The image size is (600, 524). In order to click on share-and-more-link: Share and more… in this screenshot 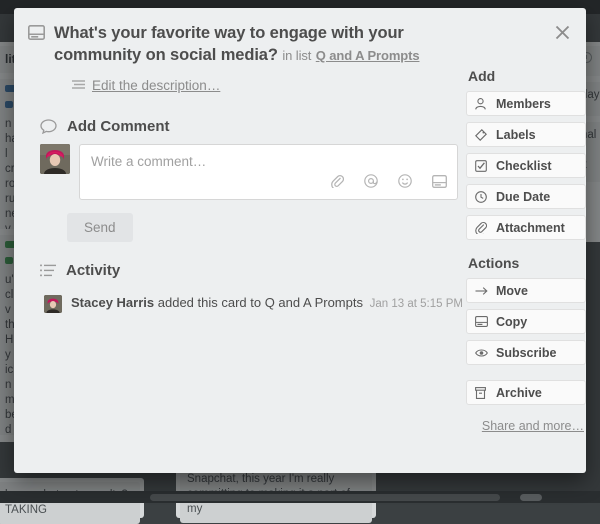, I will do `click(526, 426)`.